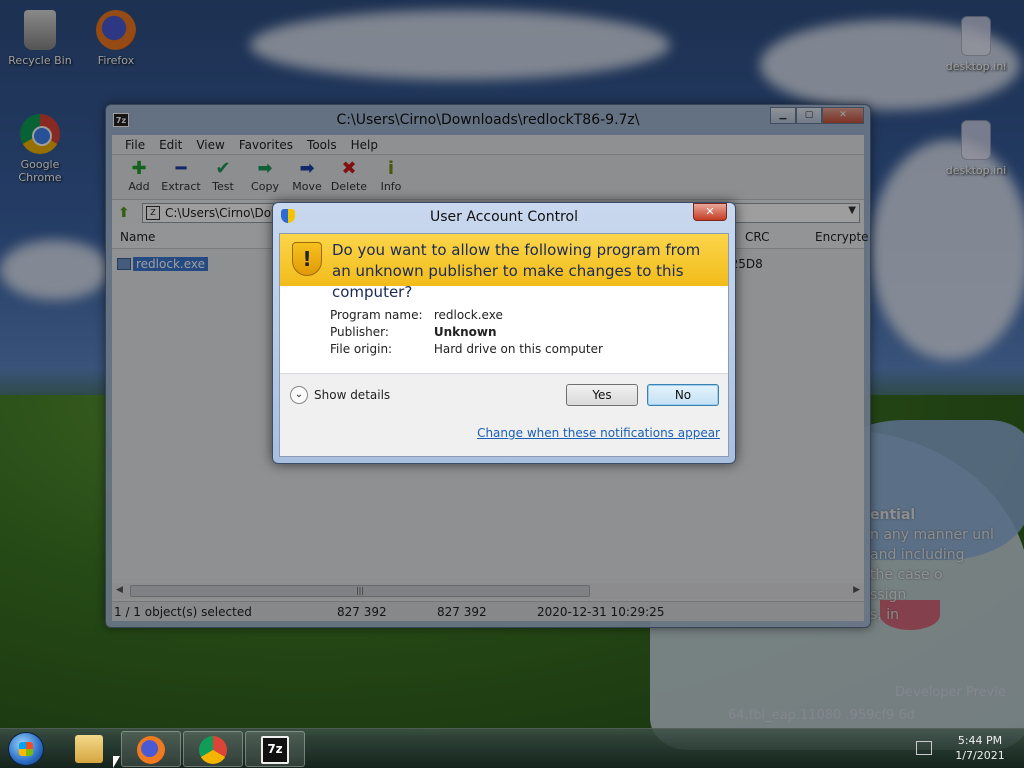 Image resolution: width=1024 pixels, height=768 pixels. I want to click on file-origin-row: File origin: Hard drive on this computer, so click(466, 349).